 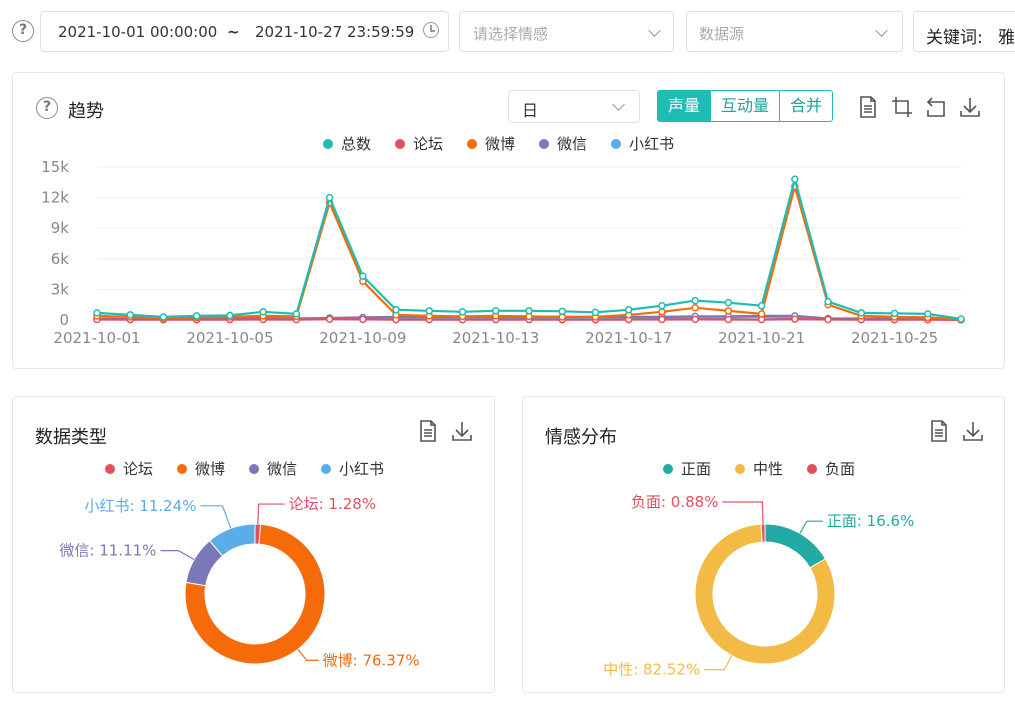 What do you see at coordinates (229, 338) in the screenshot?
I see `x-tick-label: 2021-10-05` at bounding box center [229, 338].